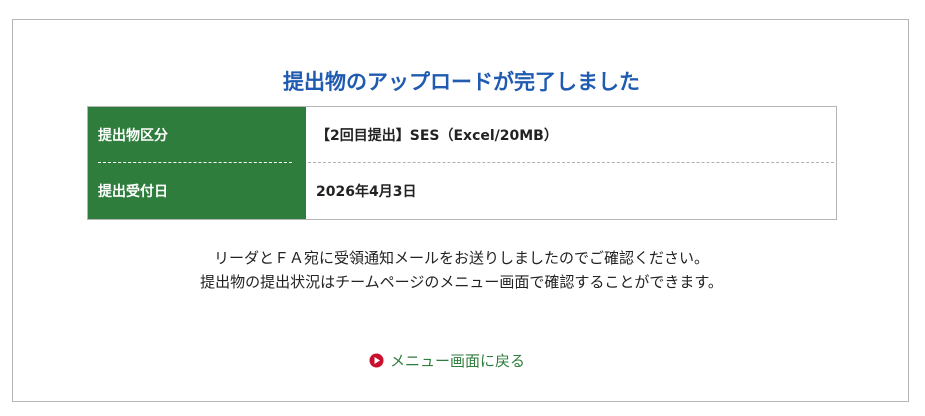 This screenshot has width=925, height=416. Describe the element at coordinates (197, 135) in the screenshot. I see `category-label: 提出物区分` at that location.